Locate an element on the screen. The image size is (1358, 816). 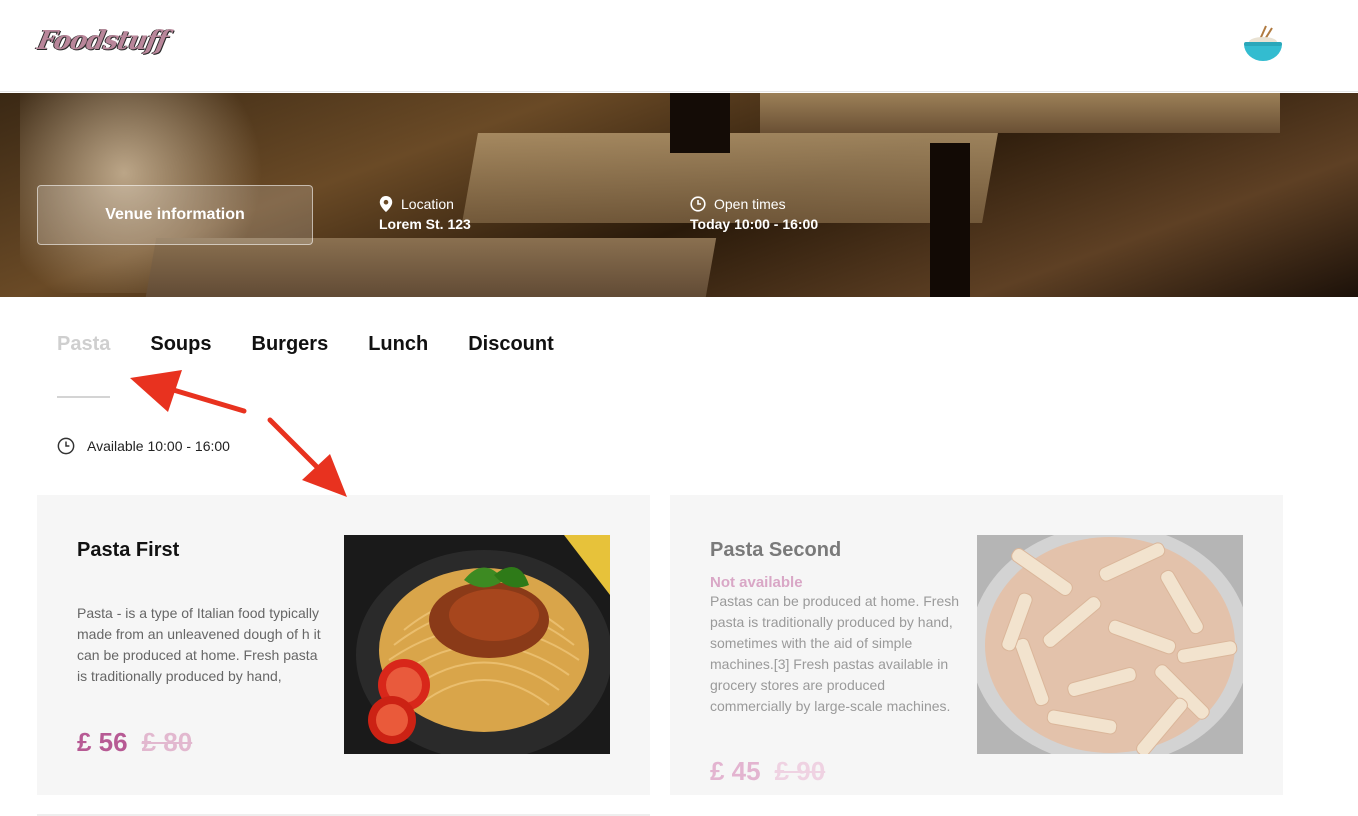
not-available-badge: Not available is located at coordinates (756, 582).